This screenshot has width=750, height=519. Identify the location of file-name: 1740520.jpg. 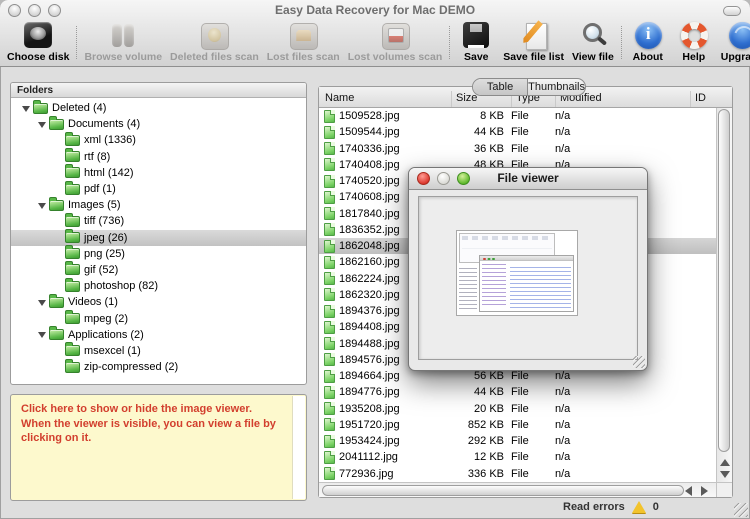
(369, 181).